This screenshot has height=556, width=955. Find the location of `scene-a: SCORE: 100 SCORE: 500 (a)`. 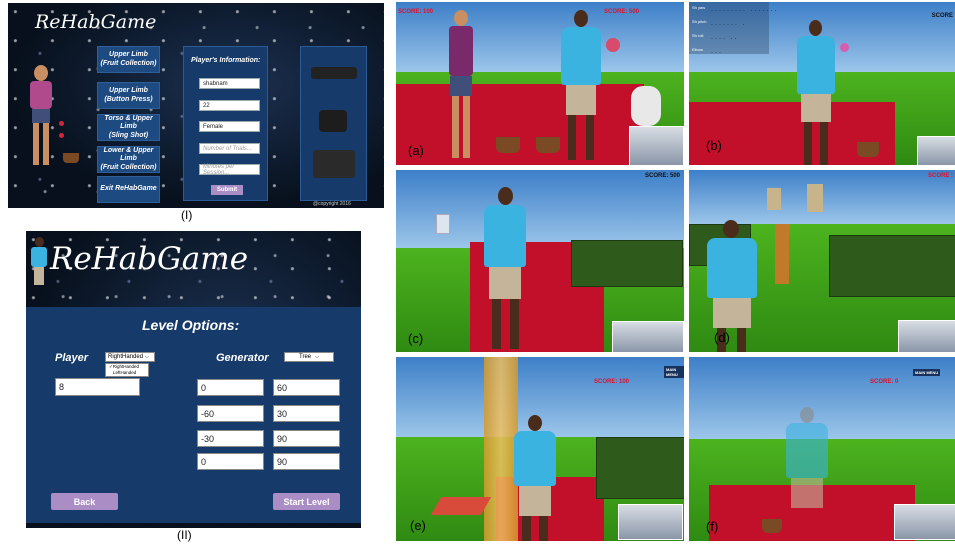

scene-a: SCORE: 100 SCORE: 500 (a) is located at coordinates (540, 83).